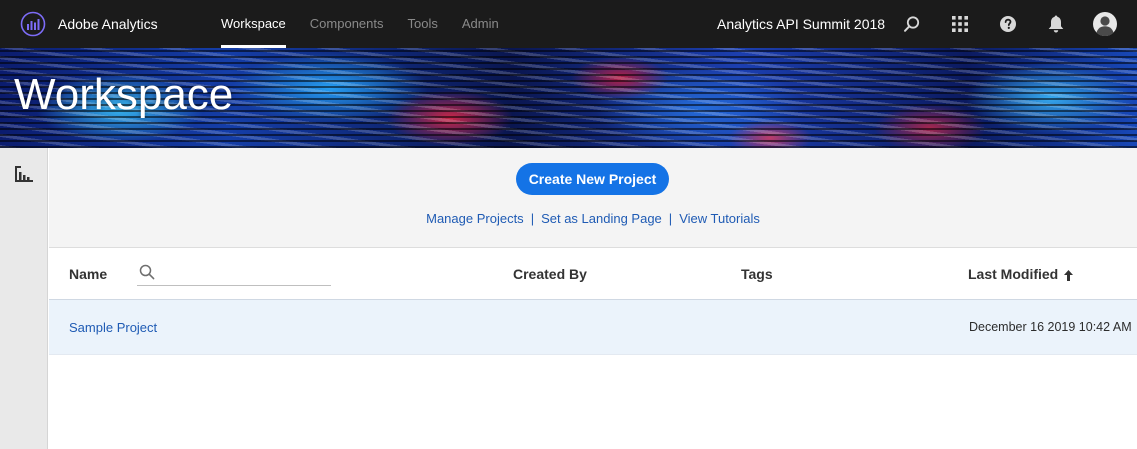  What do you see at coordinates (1008, 24) in the screenshot?
I see `help-icon` at bounding box center [1008, 24].